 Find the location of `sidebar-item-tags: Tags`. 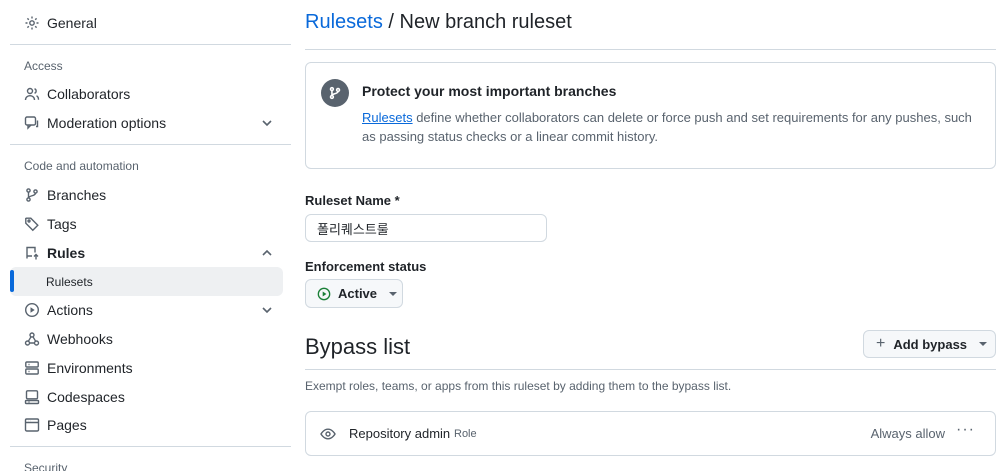

sidebar-item-tags: Tags is located at coordinates (146, 224).